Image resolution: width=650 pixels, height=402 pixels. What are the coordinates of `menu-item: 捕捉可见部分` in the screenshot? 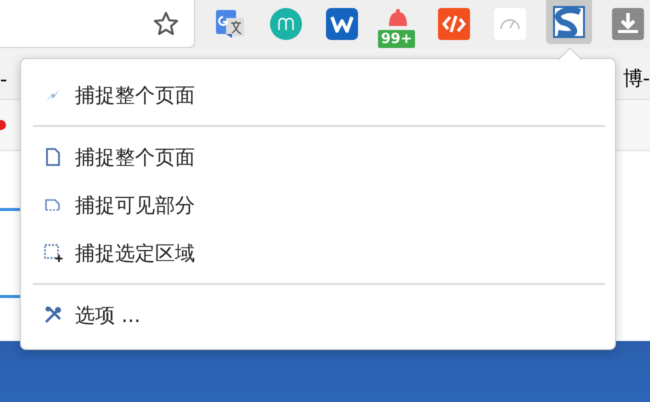 It's located at (318, 205).